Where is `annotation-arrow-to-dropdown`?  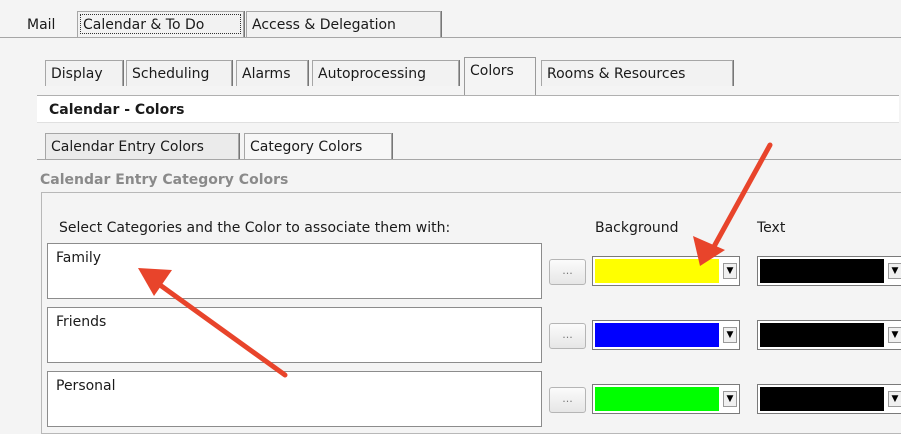
annotation-arrow-to-dropdown is located at coordinates (733, 204).